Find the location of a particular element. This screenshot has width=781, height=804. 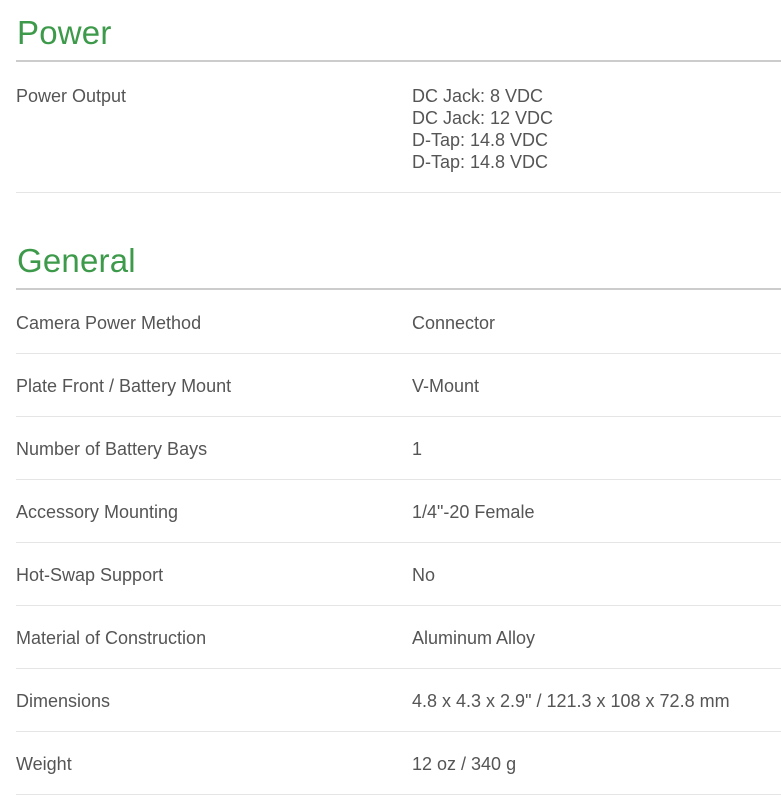

spec-value: 12 oz / 340 g is located at coordinates (464, 764).